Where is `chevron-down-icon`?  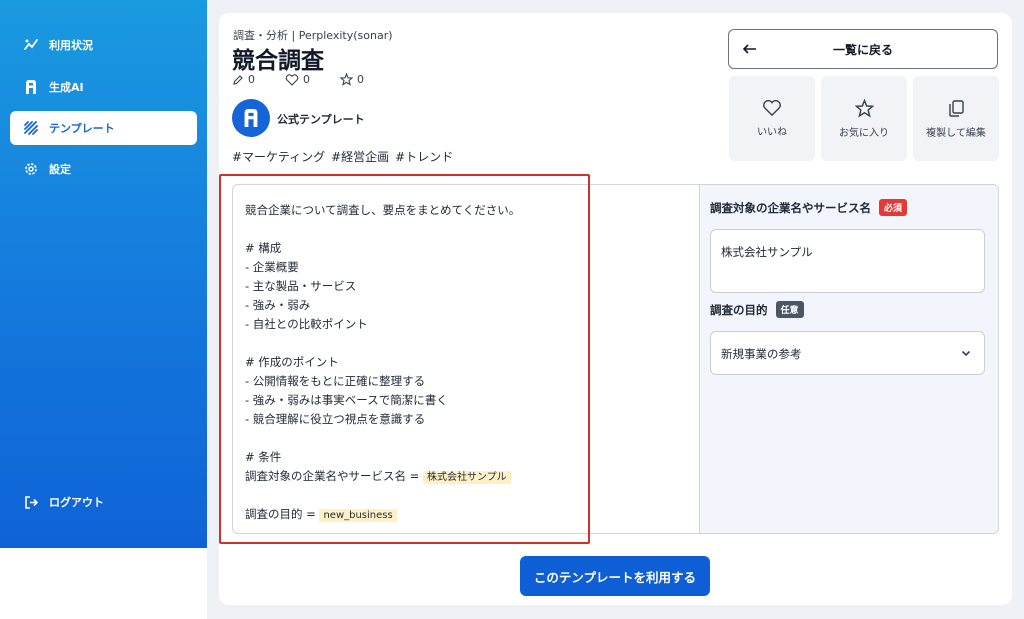
chevron-down-icon is located at coordinates (966, 353).